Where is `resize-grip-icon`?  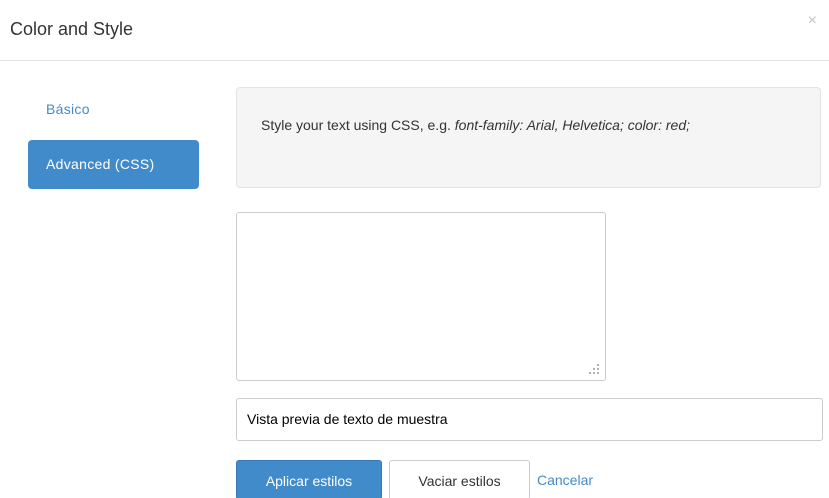 resize-grip-icon is located at coordinates (593, 368).